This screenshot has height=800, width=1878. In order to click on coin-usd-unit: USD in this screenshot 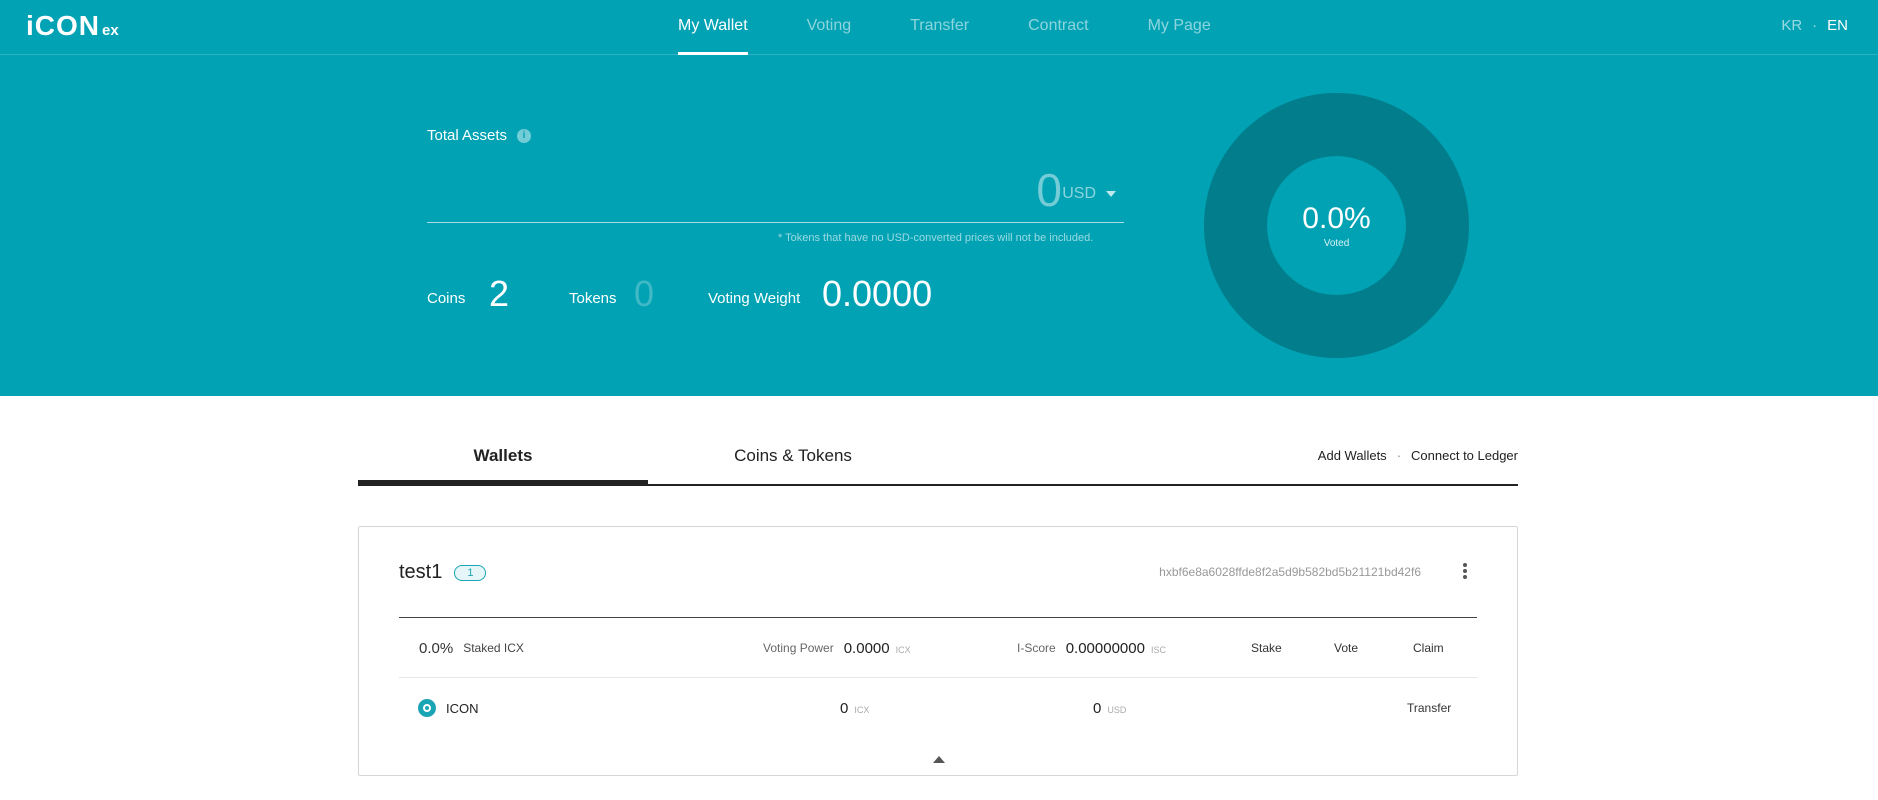, I will do `click(1117, 710)`.